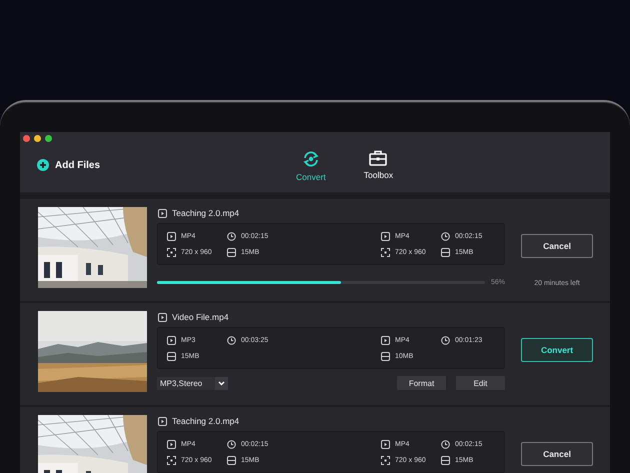 The height and width of the screenshot is (473, 630). Describe the element at coordinates (37, 138) in the screenshot. I see `minimize-button` at that location.